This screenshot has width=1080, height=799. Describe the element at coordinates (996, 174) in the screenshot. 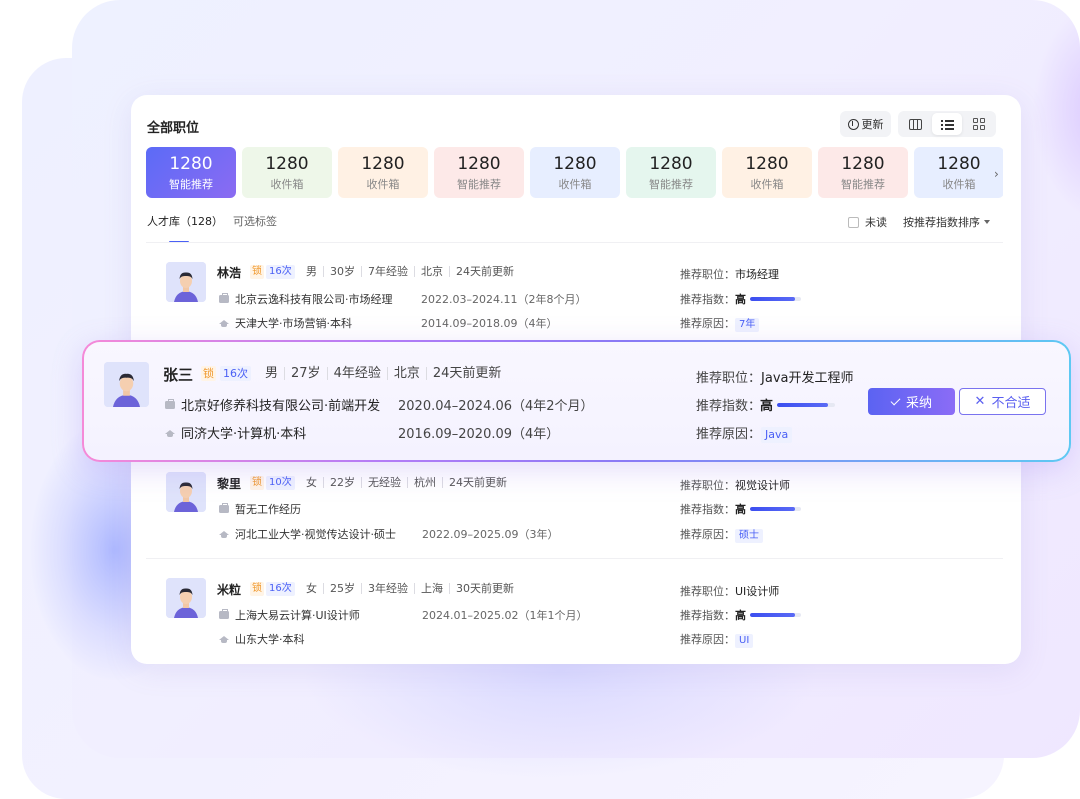

I see `chevron-right-icon: ›` at that location.